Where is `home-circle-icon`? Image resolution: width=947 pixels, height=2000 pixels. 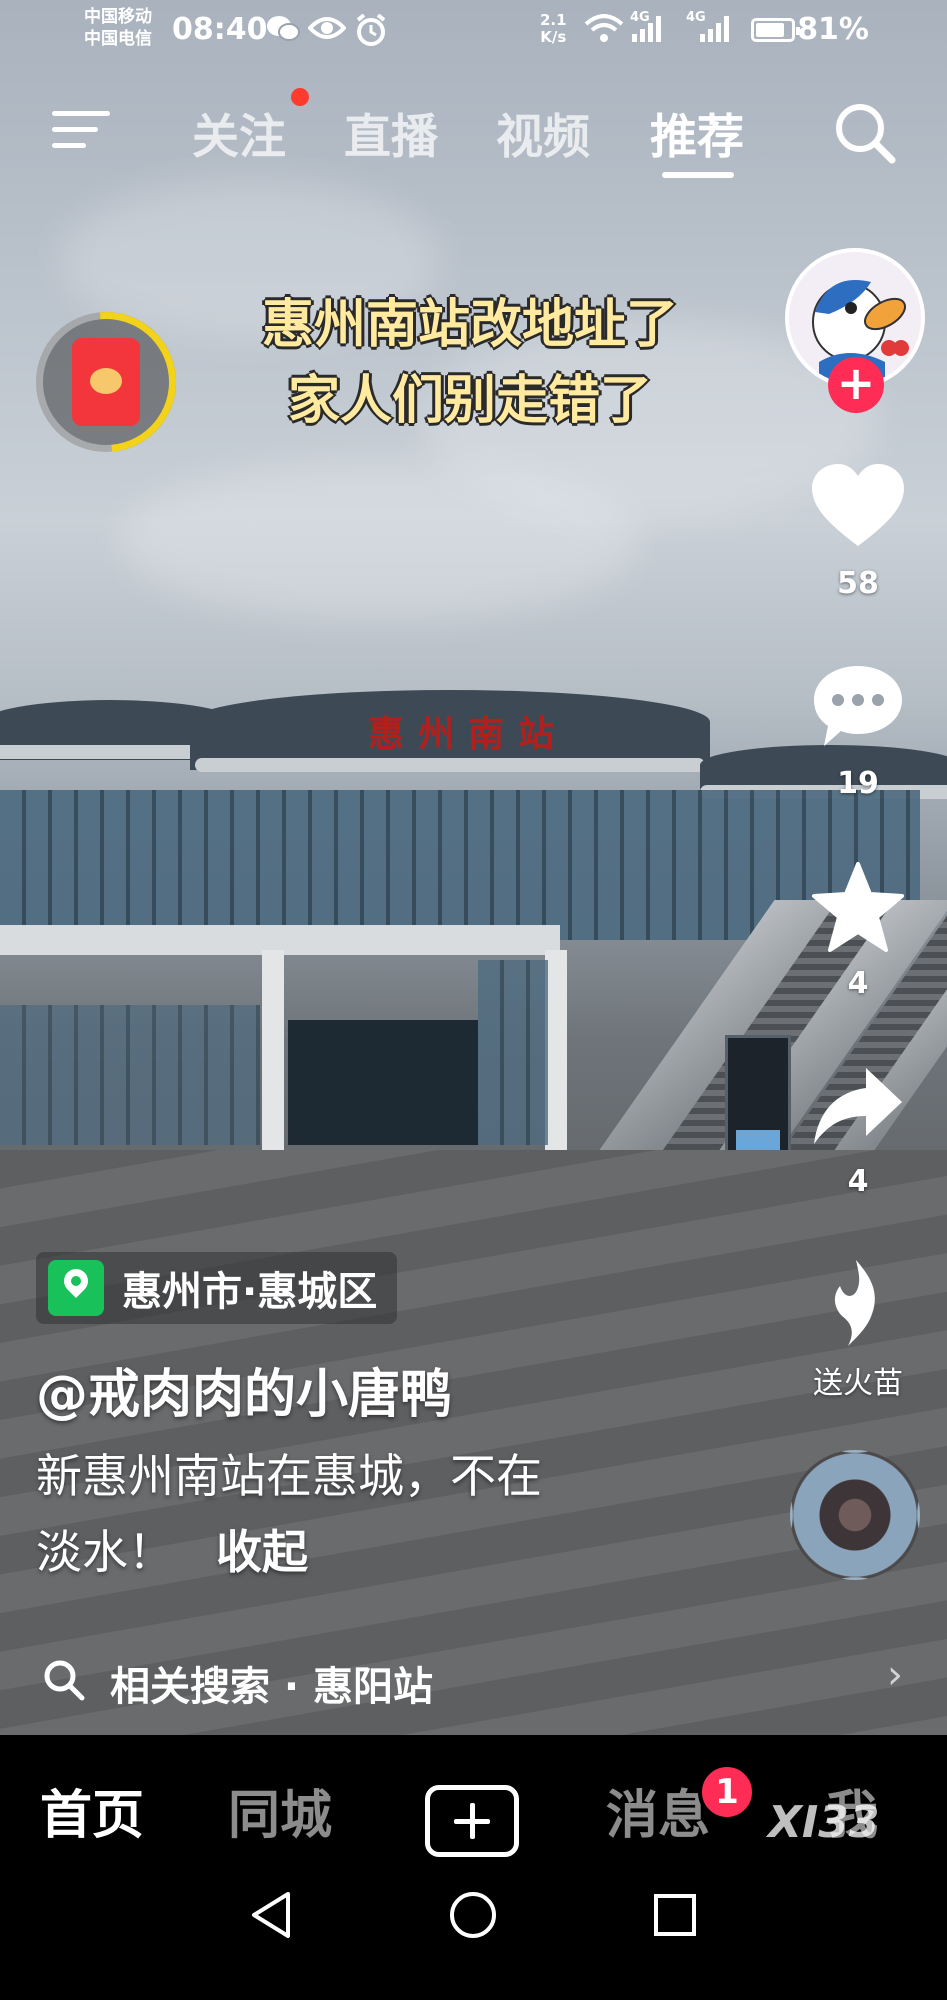
home-circle-icon is located at coordinates (473, 1915).